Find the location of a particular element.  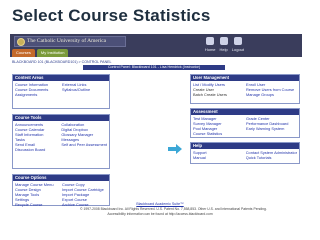

link-self-peer-assessment: Self and Peer Assessment is located at coordinates (84, 144).